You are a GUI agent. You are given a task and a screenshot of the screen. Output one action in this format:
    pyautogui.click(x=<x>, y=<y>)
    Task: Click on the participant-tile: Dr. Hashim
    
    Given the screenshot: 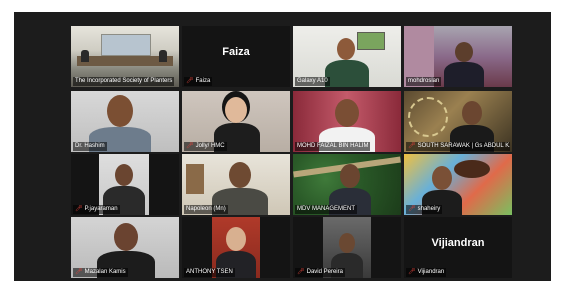 What is the action you would take?
    pyautogui.click(x=125, y=121)
    